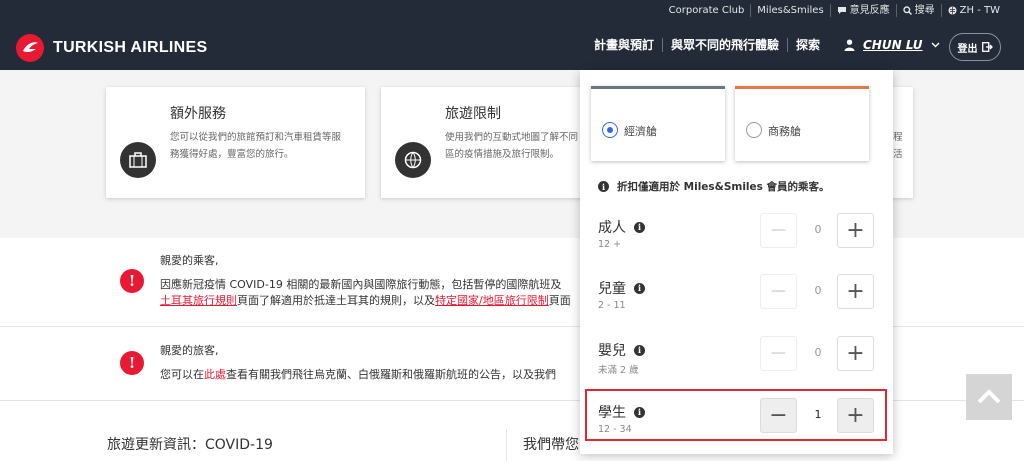  What do you see at coordinates (612, 305) in the screenshot?
I see `passenger-age: 2 - 11` at bounding box center [612, 305].